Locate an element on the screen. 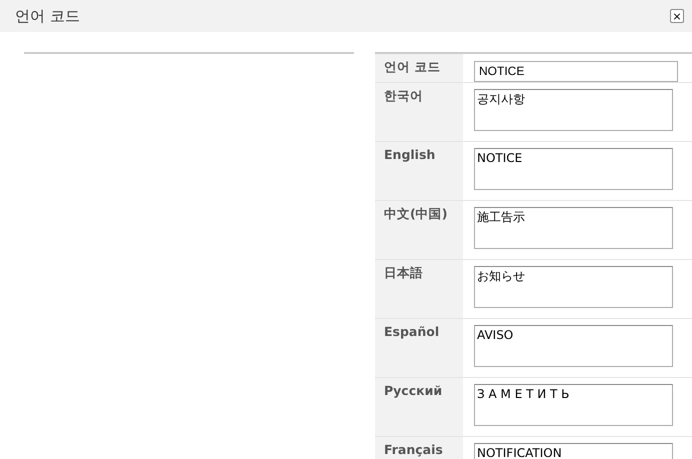 This screenshot has height=459, width=692. translation-field: AVISO is located at coordinates (573, 346).